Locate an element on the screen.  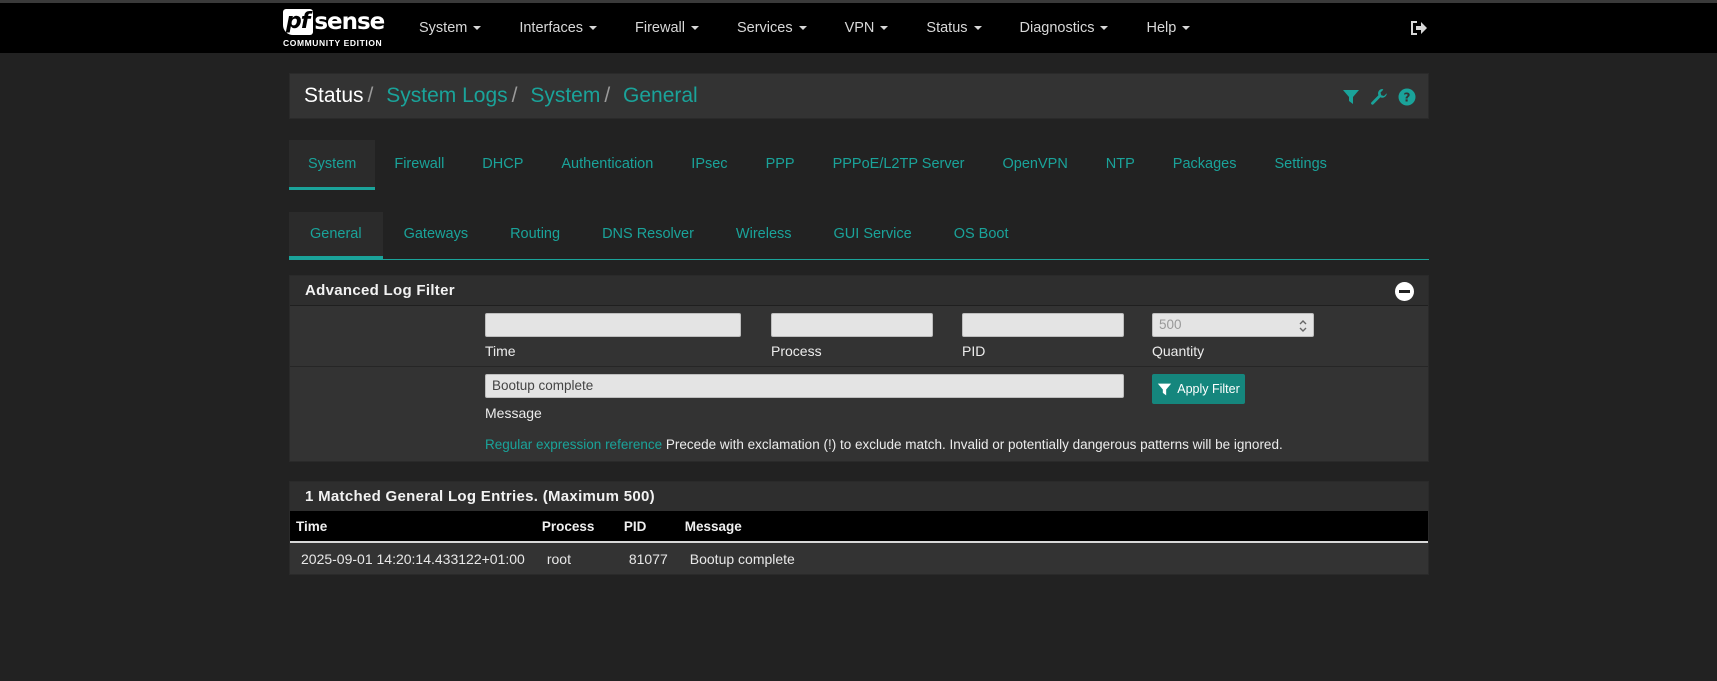
tab-pppoe-l2tp-server: PPPoE/L2TP Server is located at coordinates (899, 165).